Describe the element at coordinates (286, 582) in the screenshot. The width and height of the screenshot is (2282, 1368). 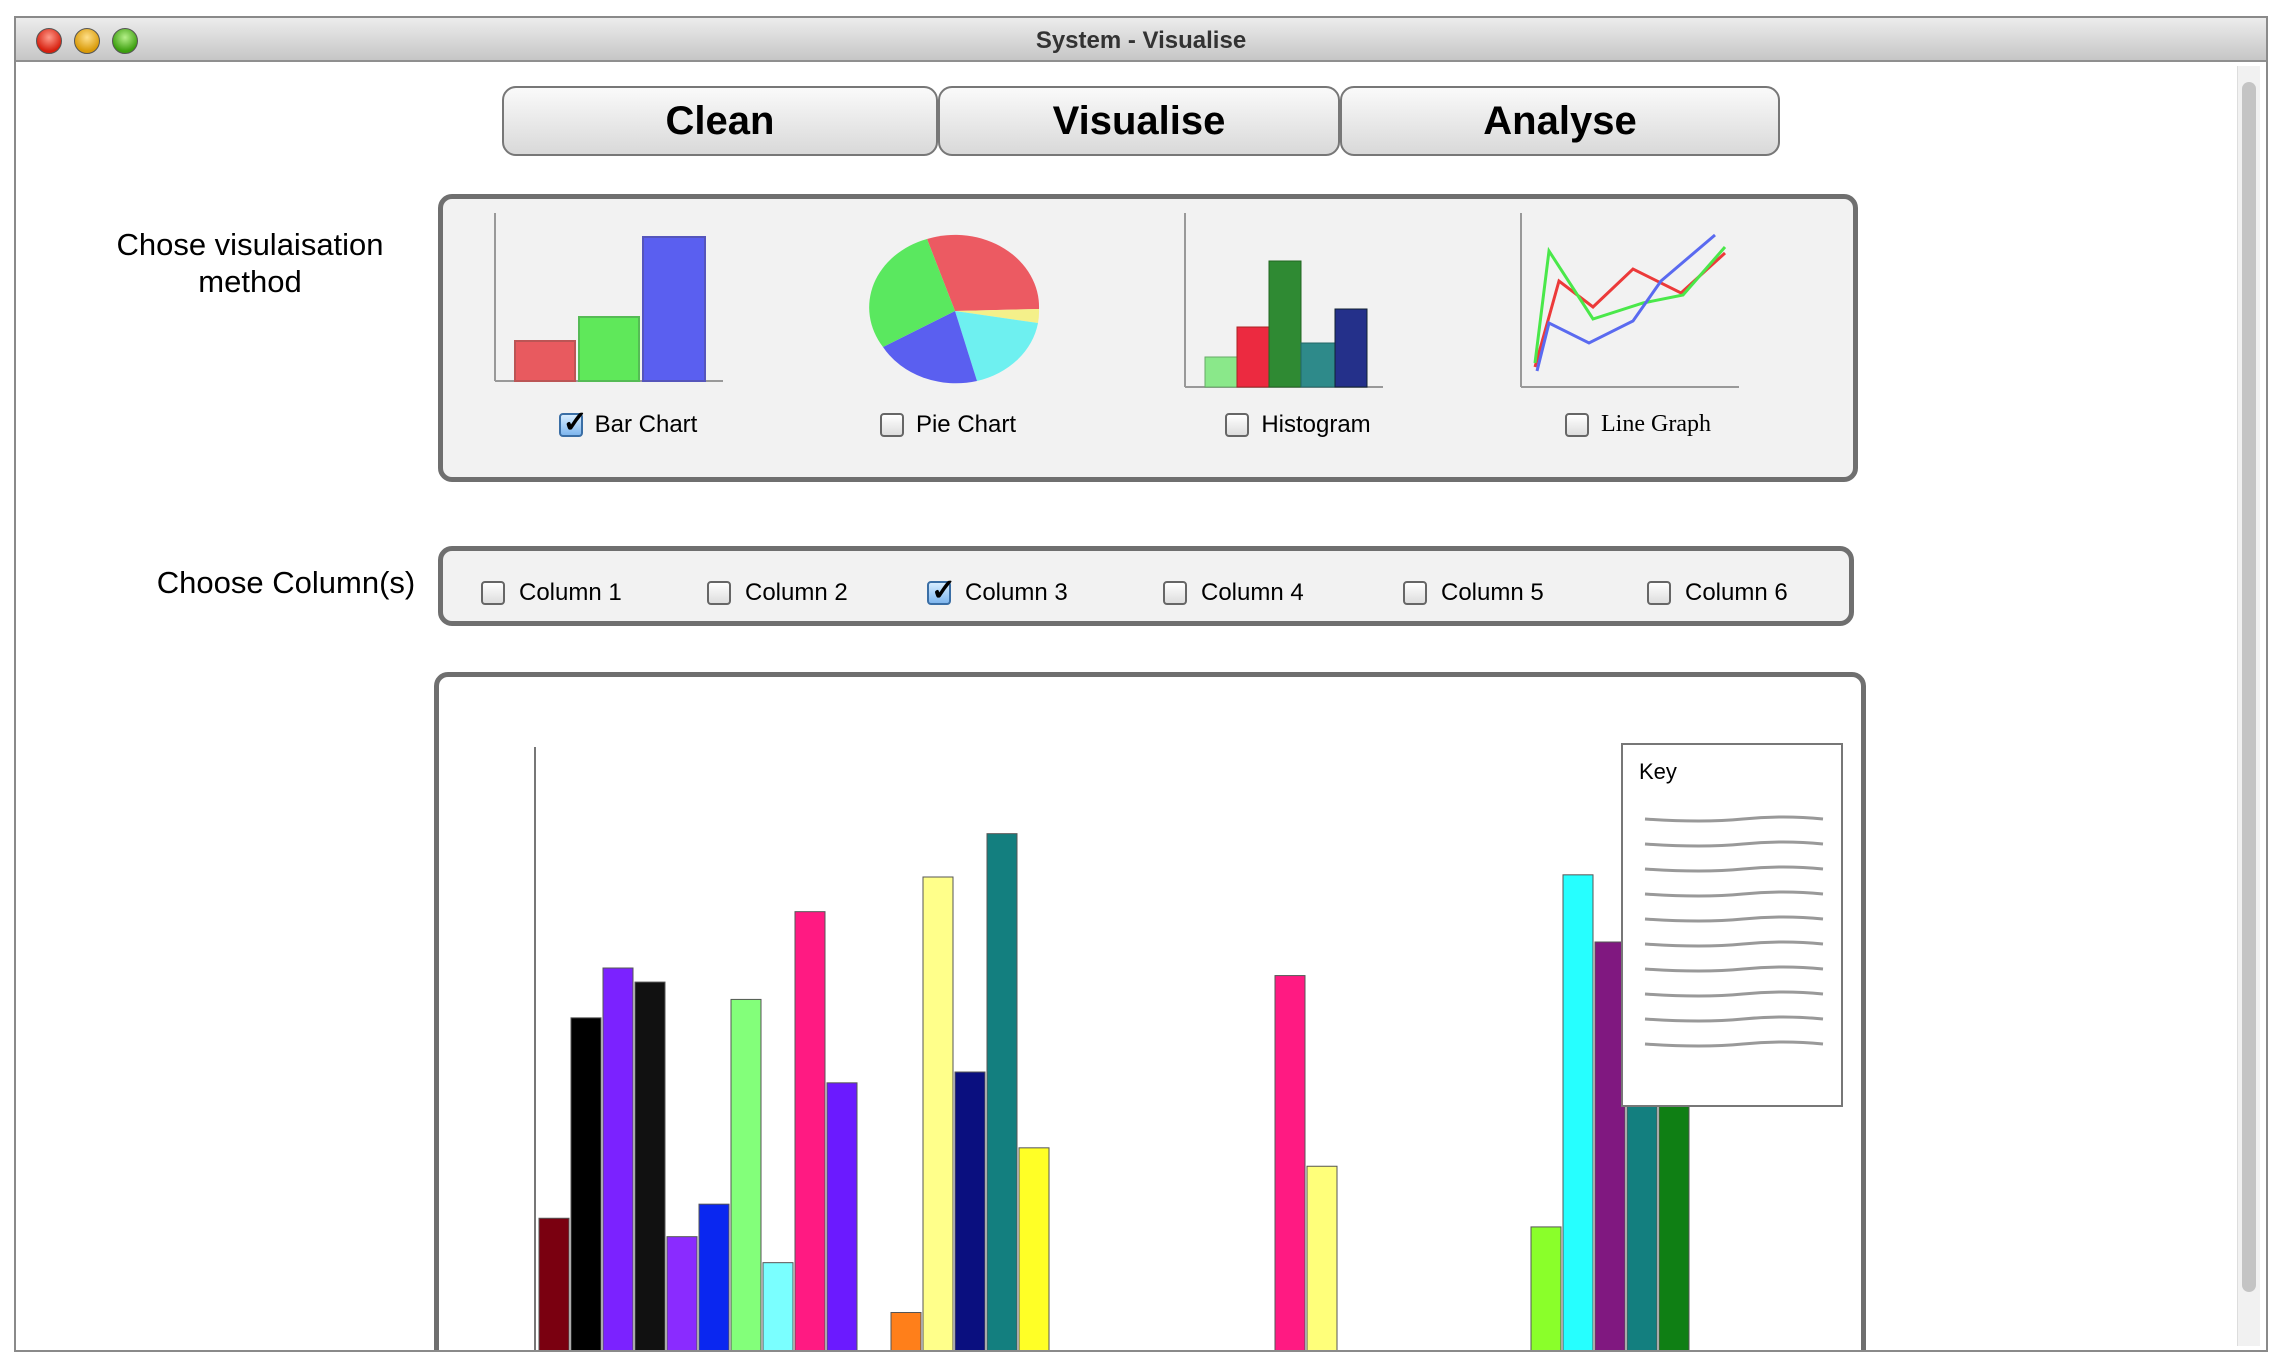
I see `choose-columns-label: Choose Column(s)` at that location.